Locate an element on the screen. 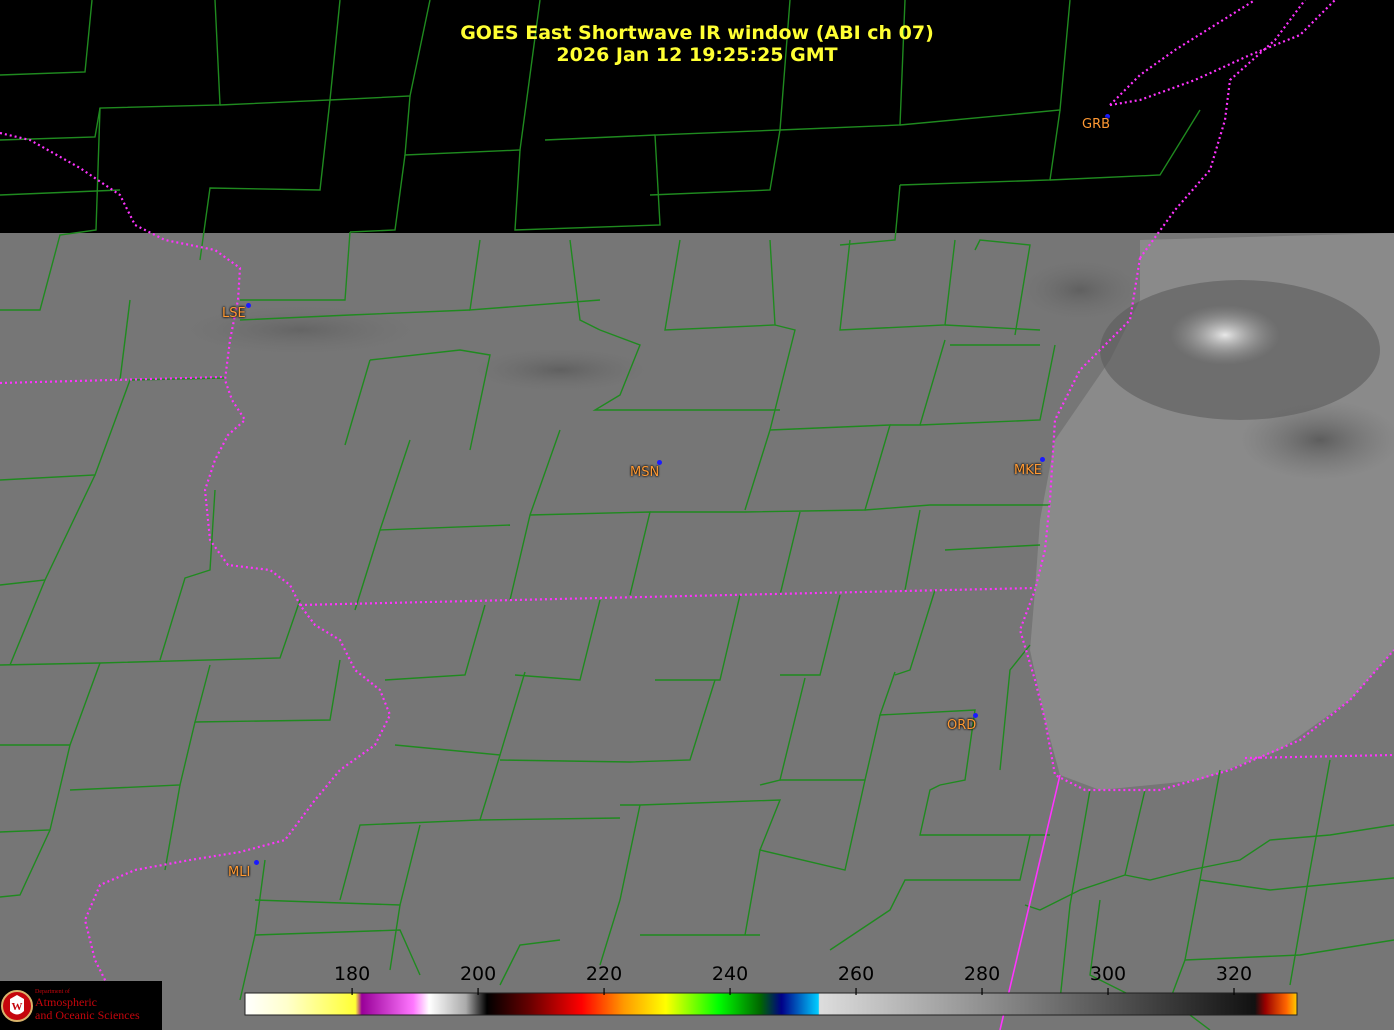 The height and width of the screenshot is (1030, 1394). uw-seal-icon: W is located at coordinates (17, 1006).